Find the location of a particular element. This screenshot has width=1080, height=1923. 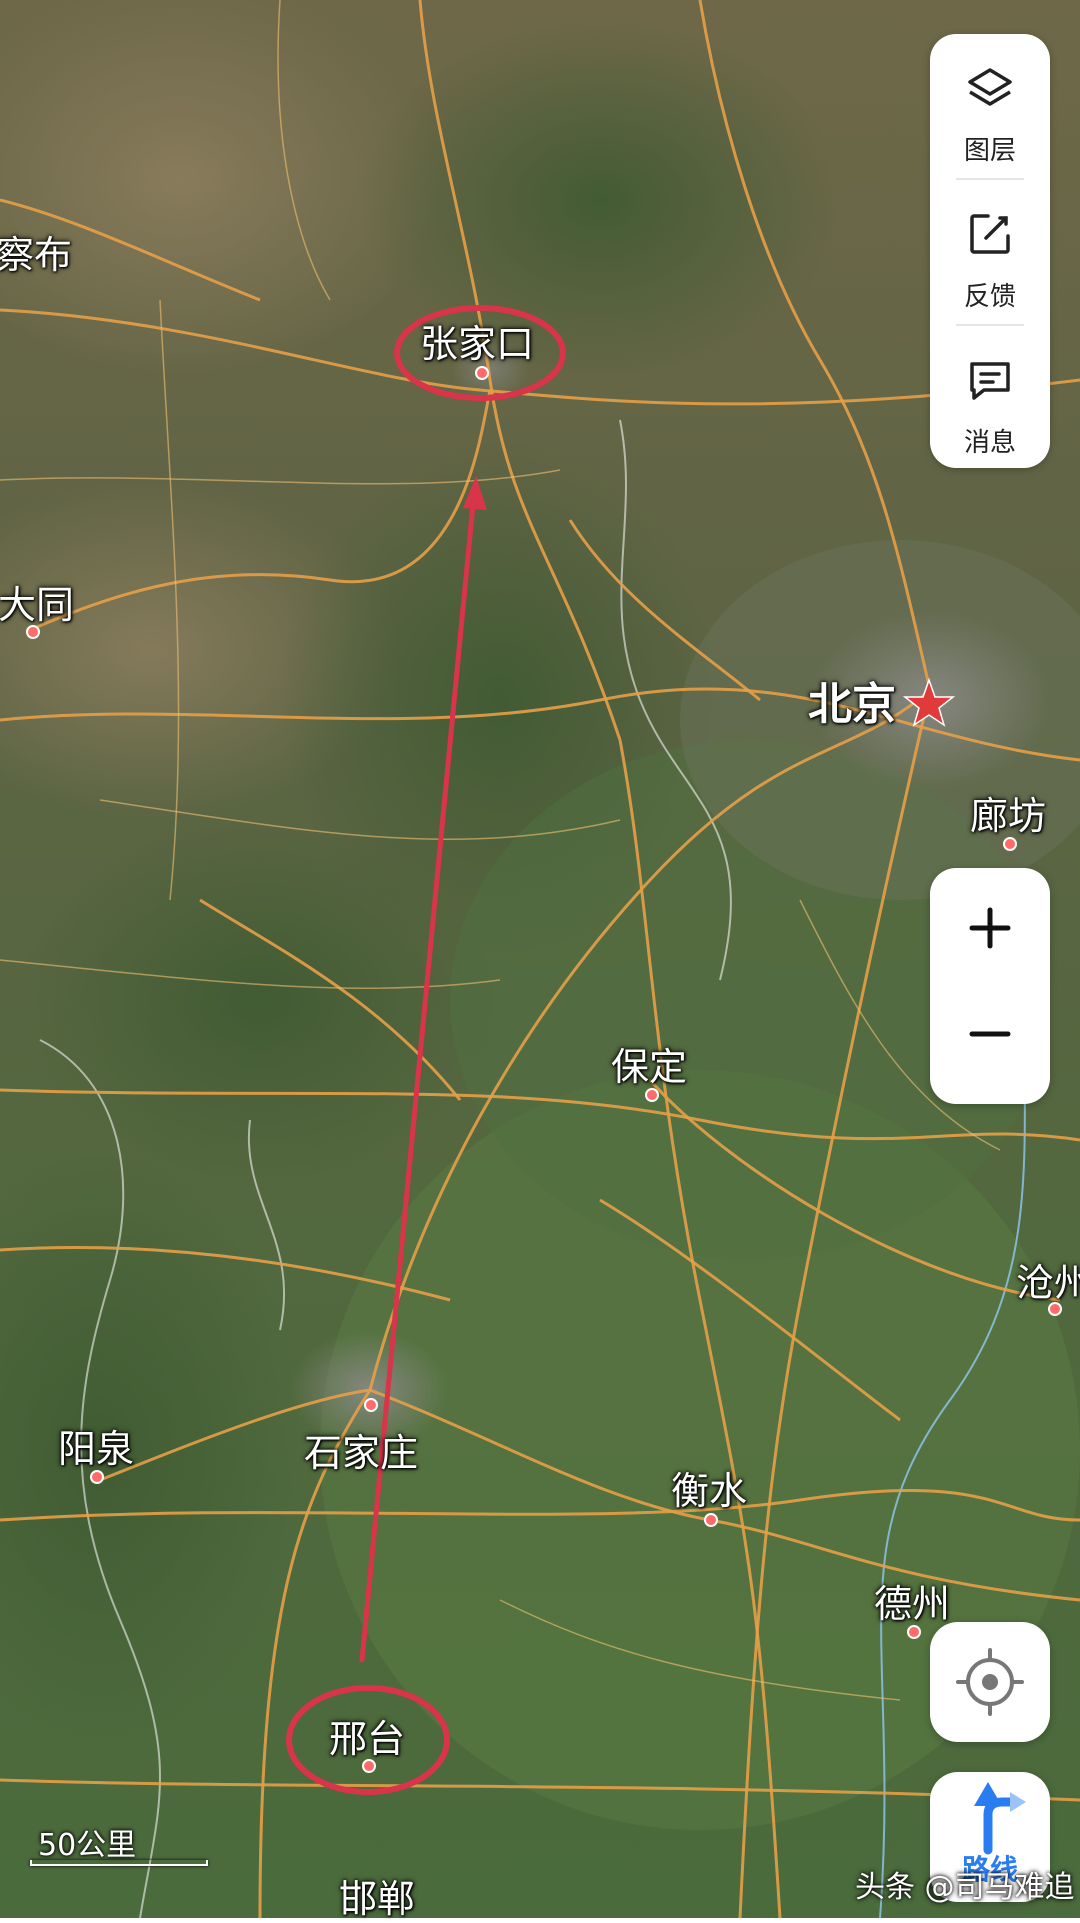

plus-icon is located at coordinates (990, 928).